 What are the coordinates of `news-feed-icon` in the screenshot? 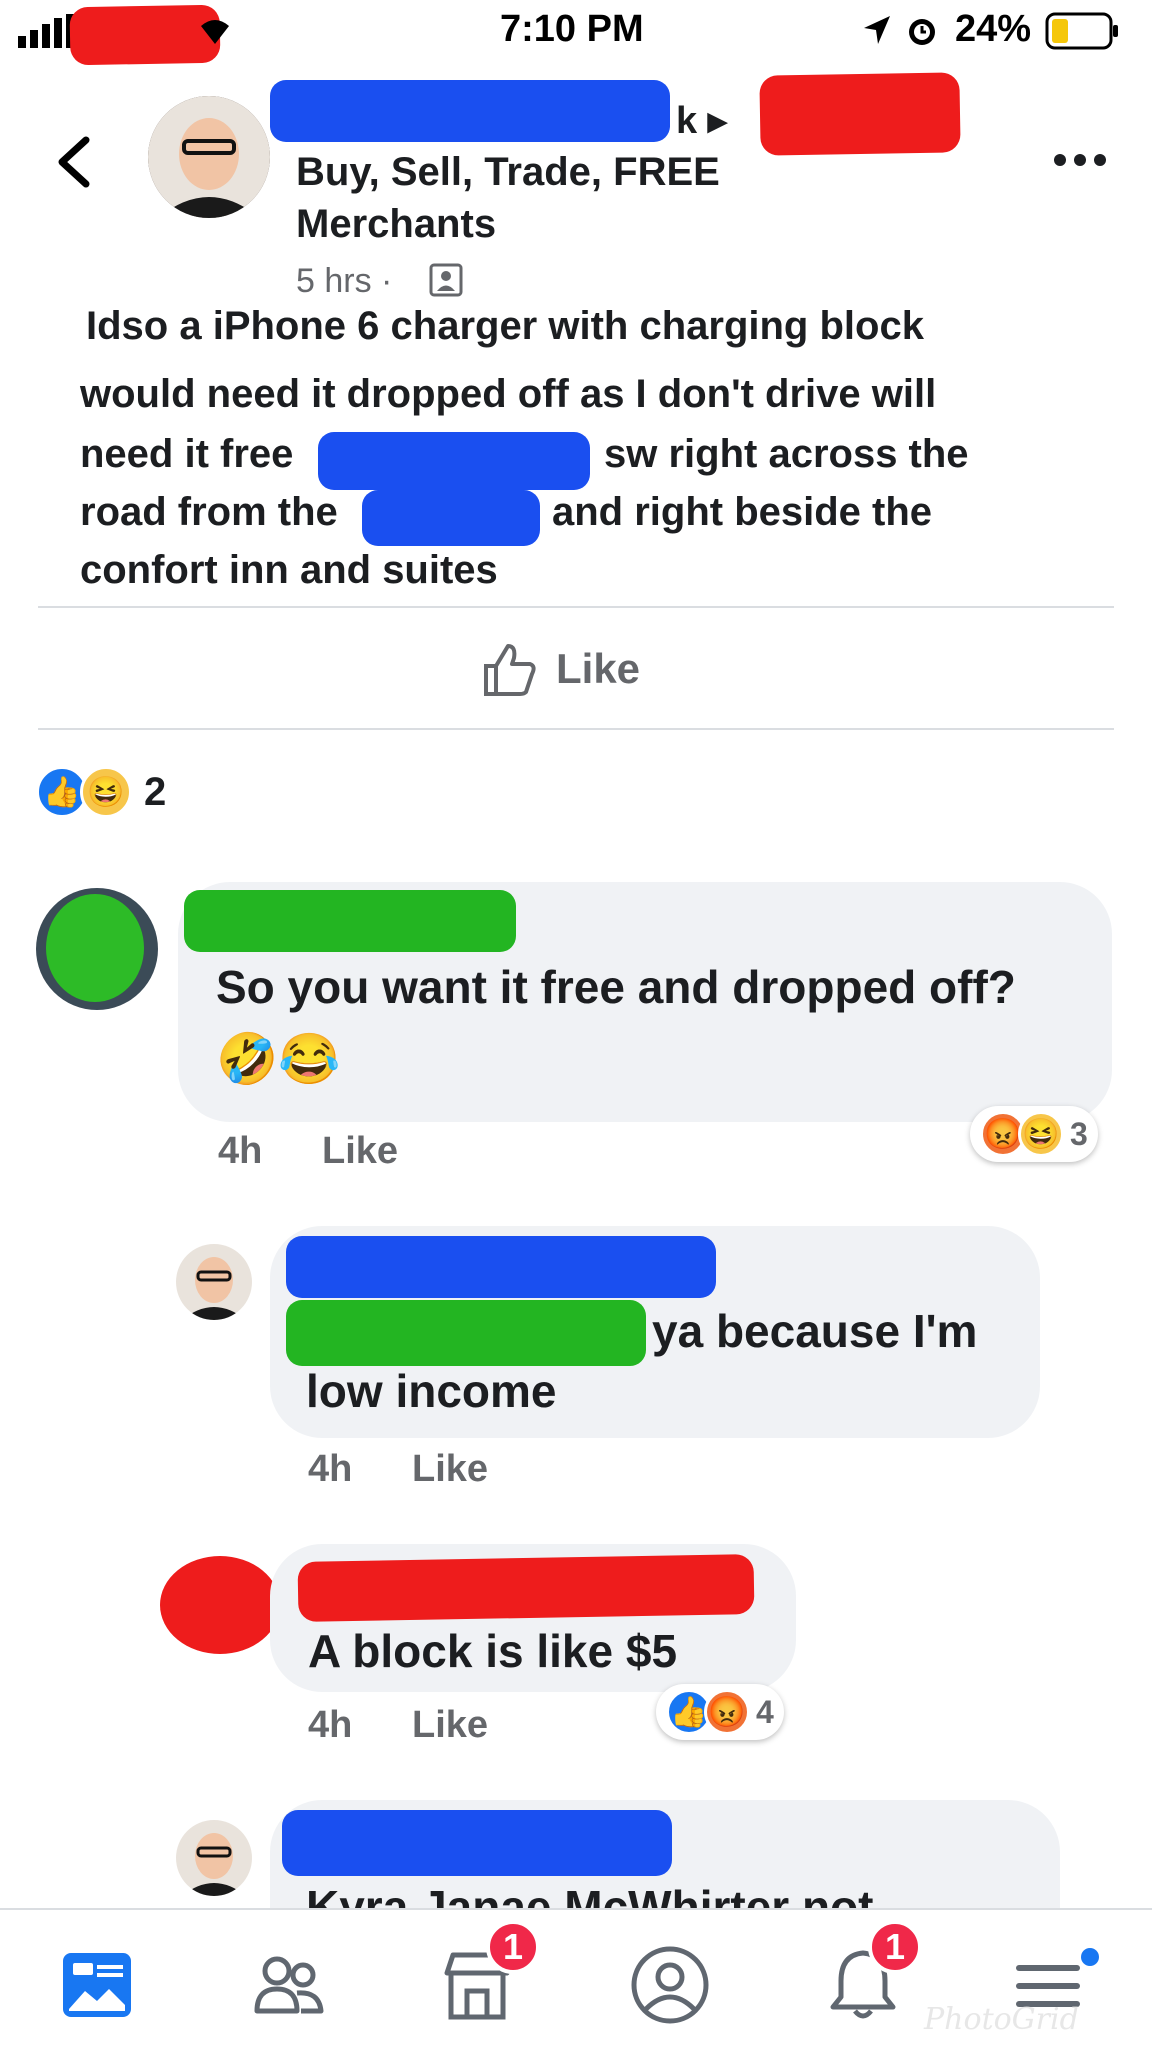 It's located at (97, 1985).